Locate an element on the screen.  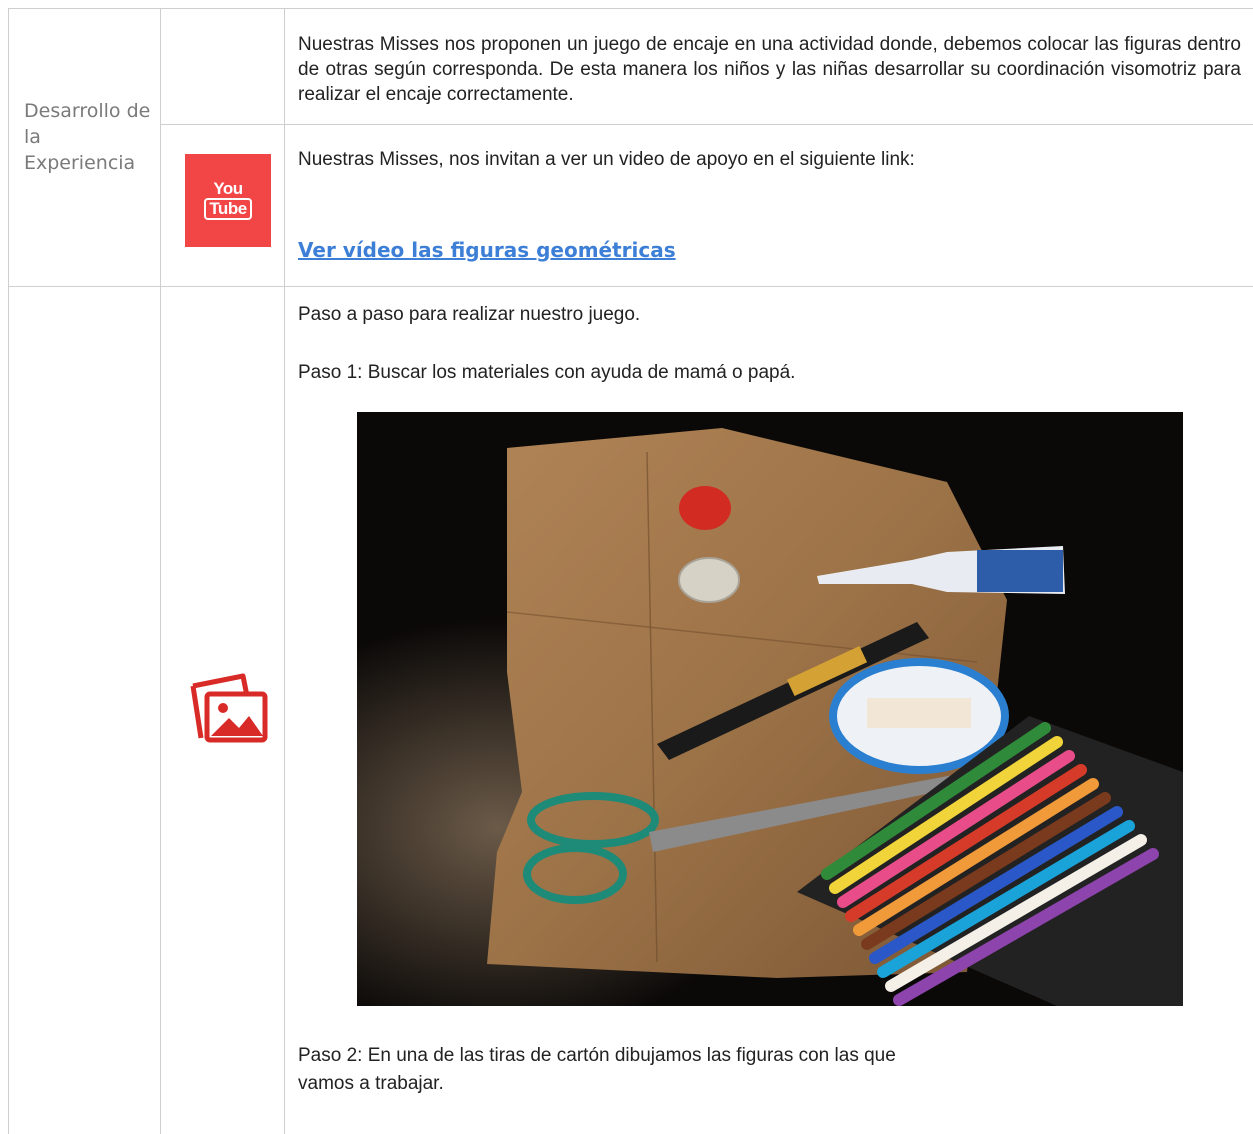
youtube-icon: You Tube is located at coordinates (228, 200).